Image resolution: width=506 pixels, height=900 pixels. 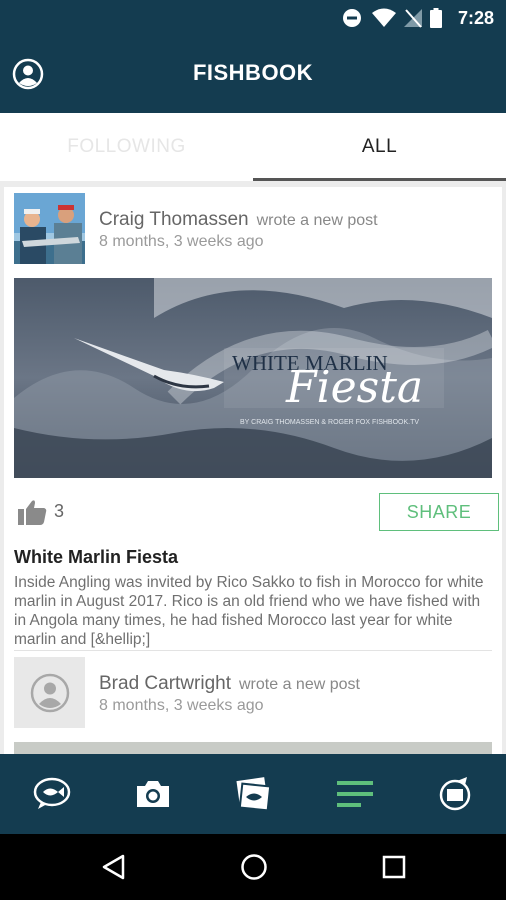 I want to click on nav-gallery, so click(x=253, y=794).